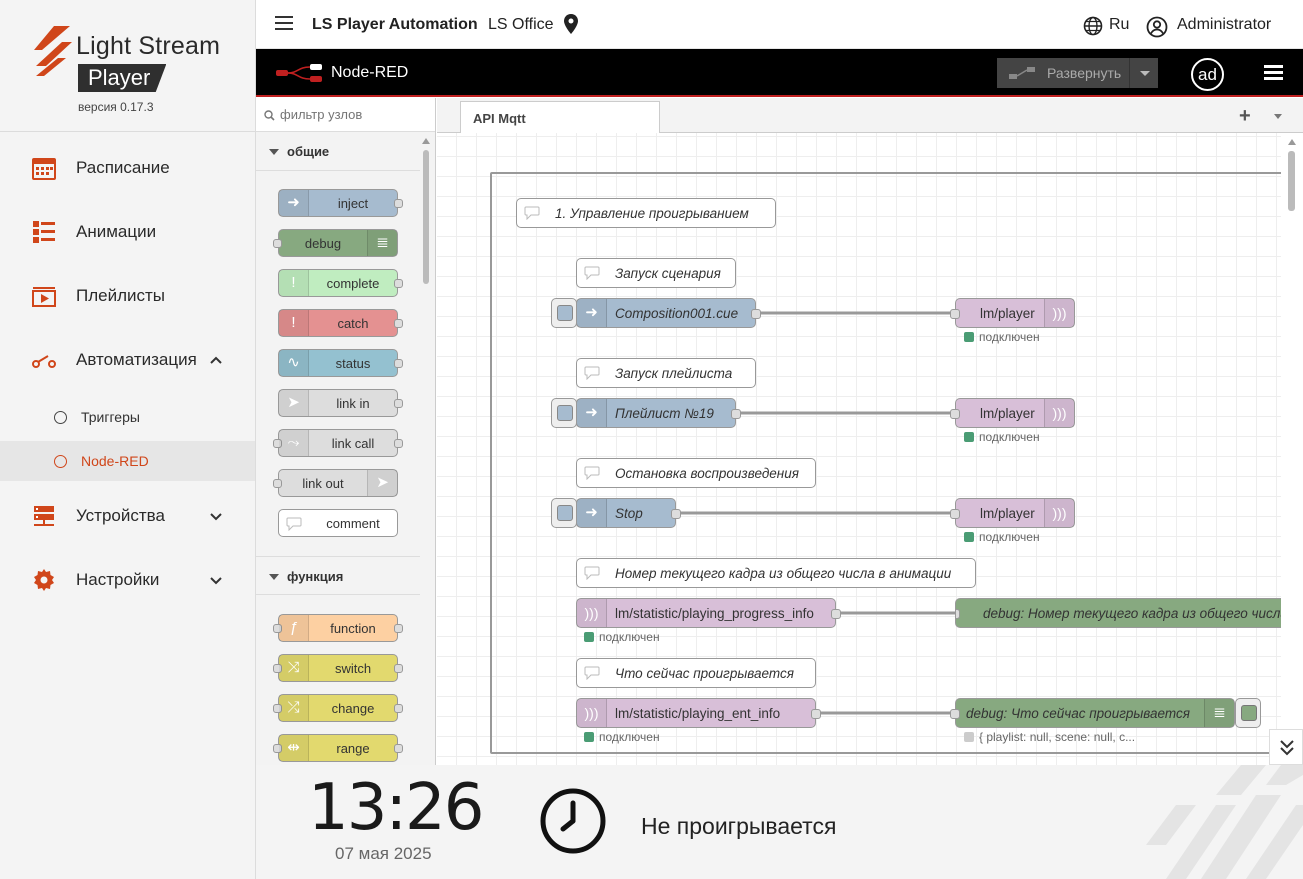 Image resolution: width=1303 pixels, height=879 pixels. What do you see at coordinates (1119, 25) in the screenshot?
I see `language-selector: Ru` at bounding box center [1119, 25].